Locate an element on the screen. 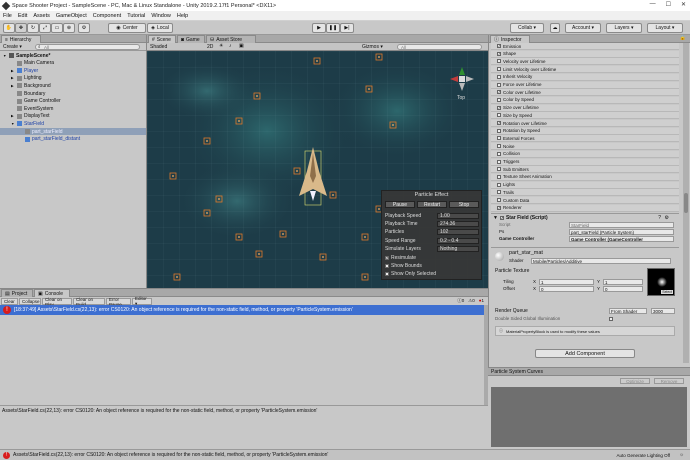 This screenshot has height=460, width=690. show-only-selected-toggle: Show Only Selected is located at coordinates (433, 273).